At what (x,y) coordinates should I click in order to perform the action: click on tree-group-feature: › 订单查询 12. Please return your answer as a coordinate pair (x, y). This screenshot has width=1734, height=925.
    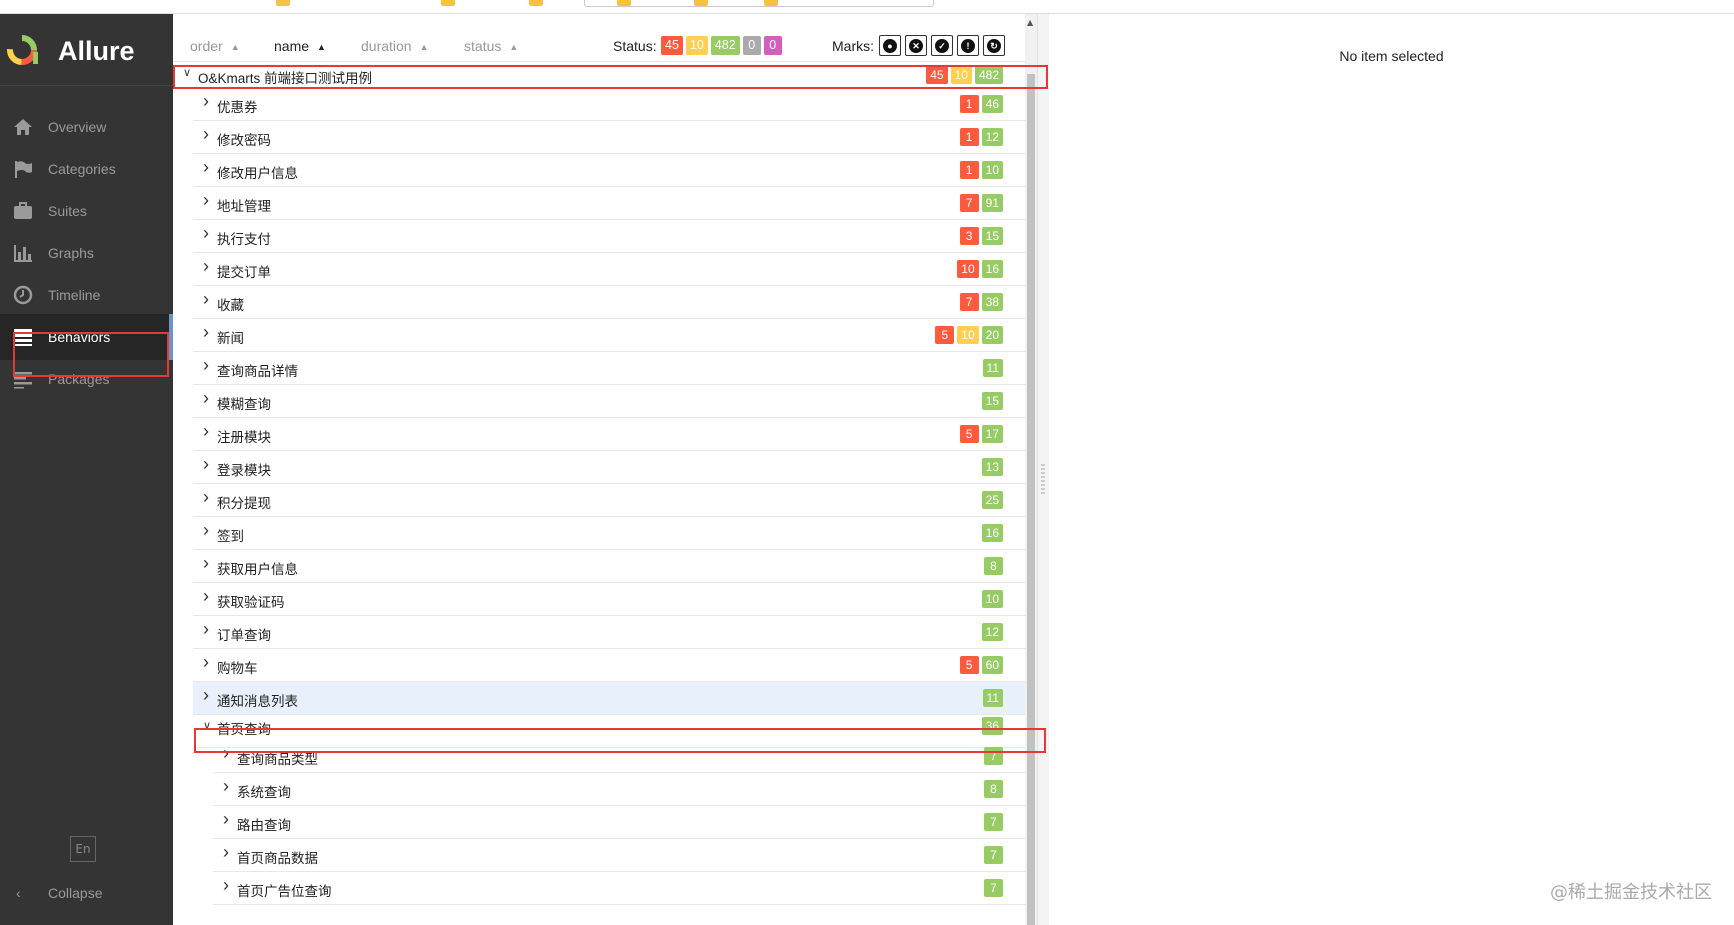
    Looking at the image, I should click on (609, 632).